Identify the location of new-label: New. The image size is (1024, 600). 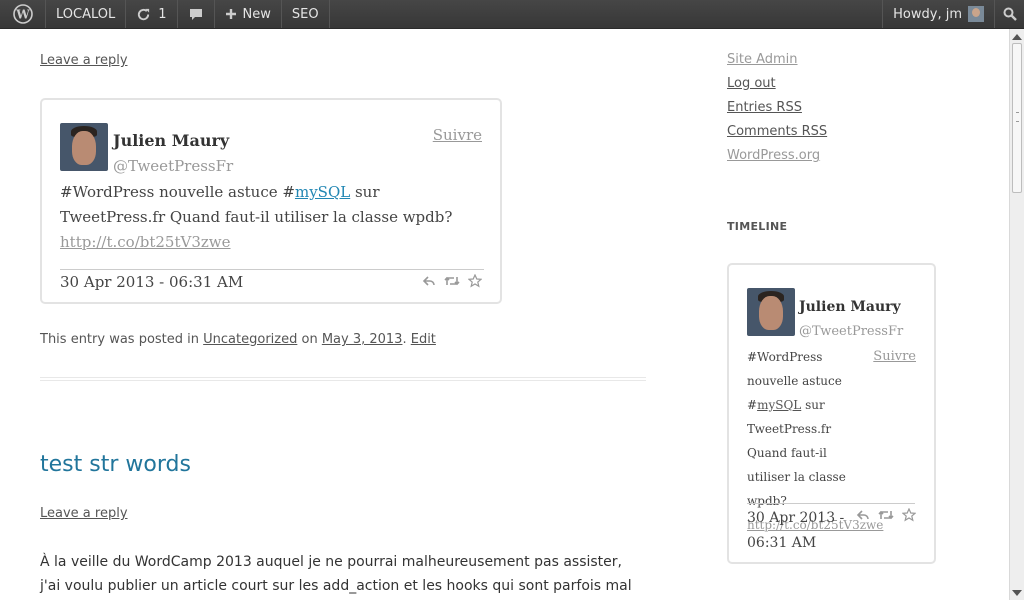
(256, 14).